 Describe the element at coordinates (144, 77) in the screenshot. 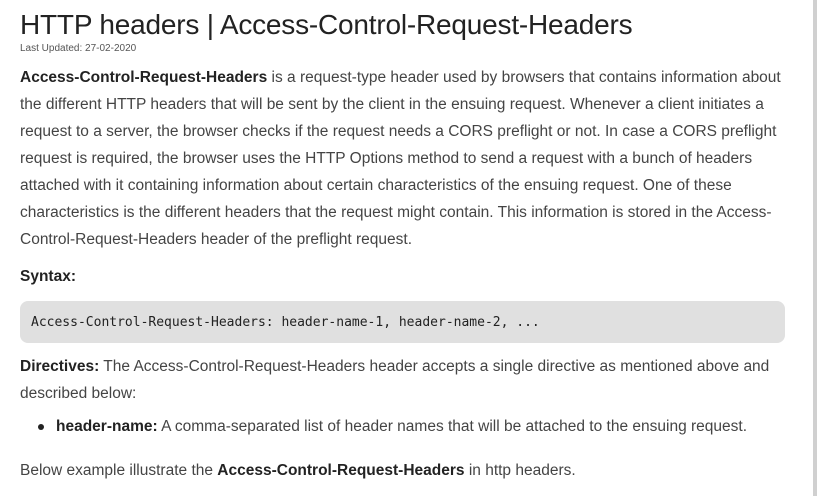

I see `intro-header-name: Access-Control-Request-Headers` at that location.